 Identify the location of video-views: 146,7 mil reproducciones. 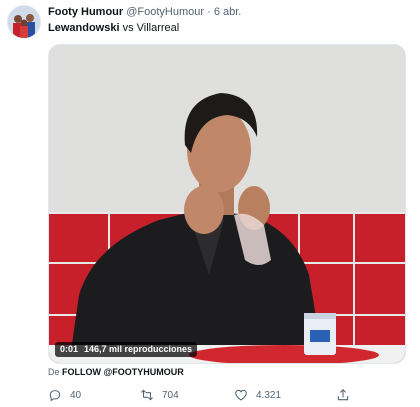
(138, 349).